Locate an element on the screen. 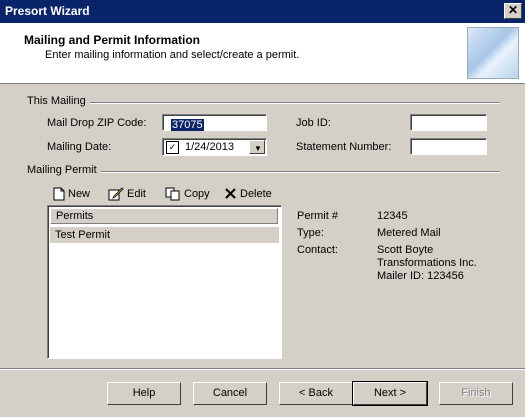 The image size is (525, 417). close-button: ✕ is located at coordinates (513, 11).